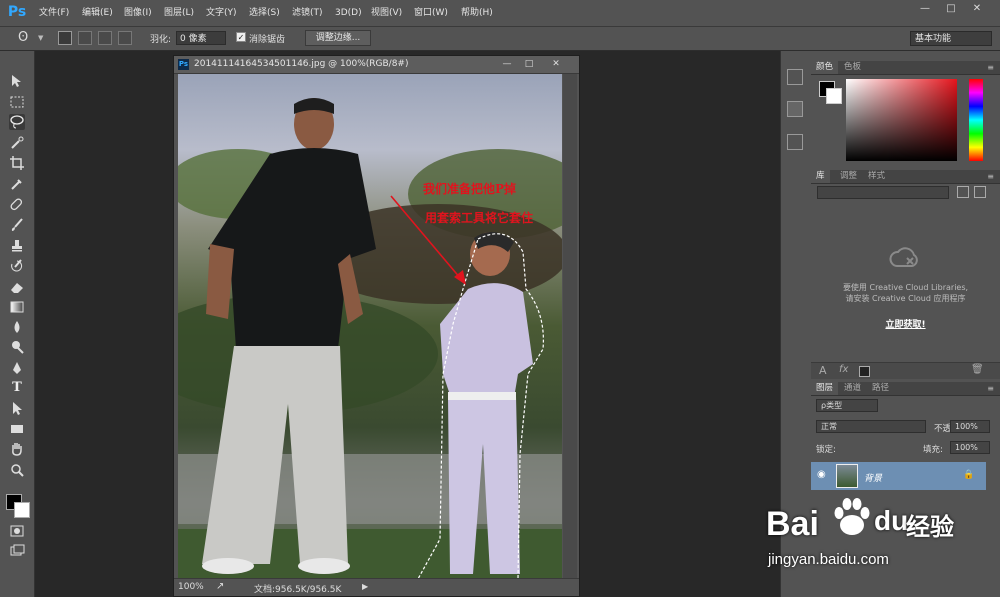  I want to click on tab-library: 库, so click(820, 176).